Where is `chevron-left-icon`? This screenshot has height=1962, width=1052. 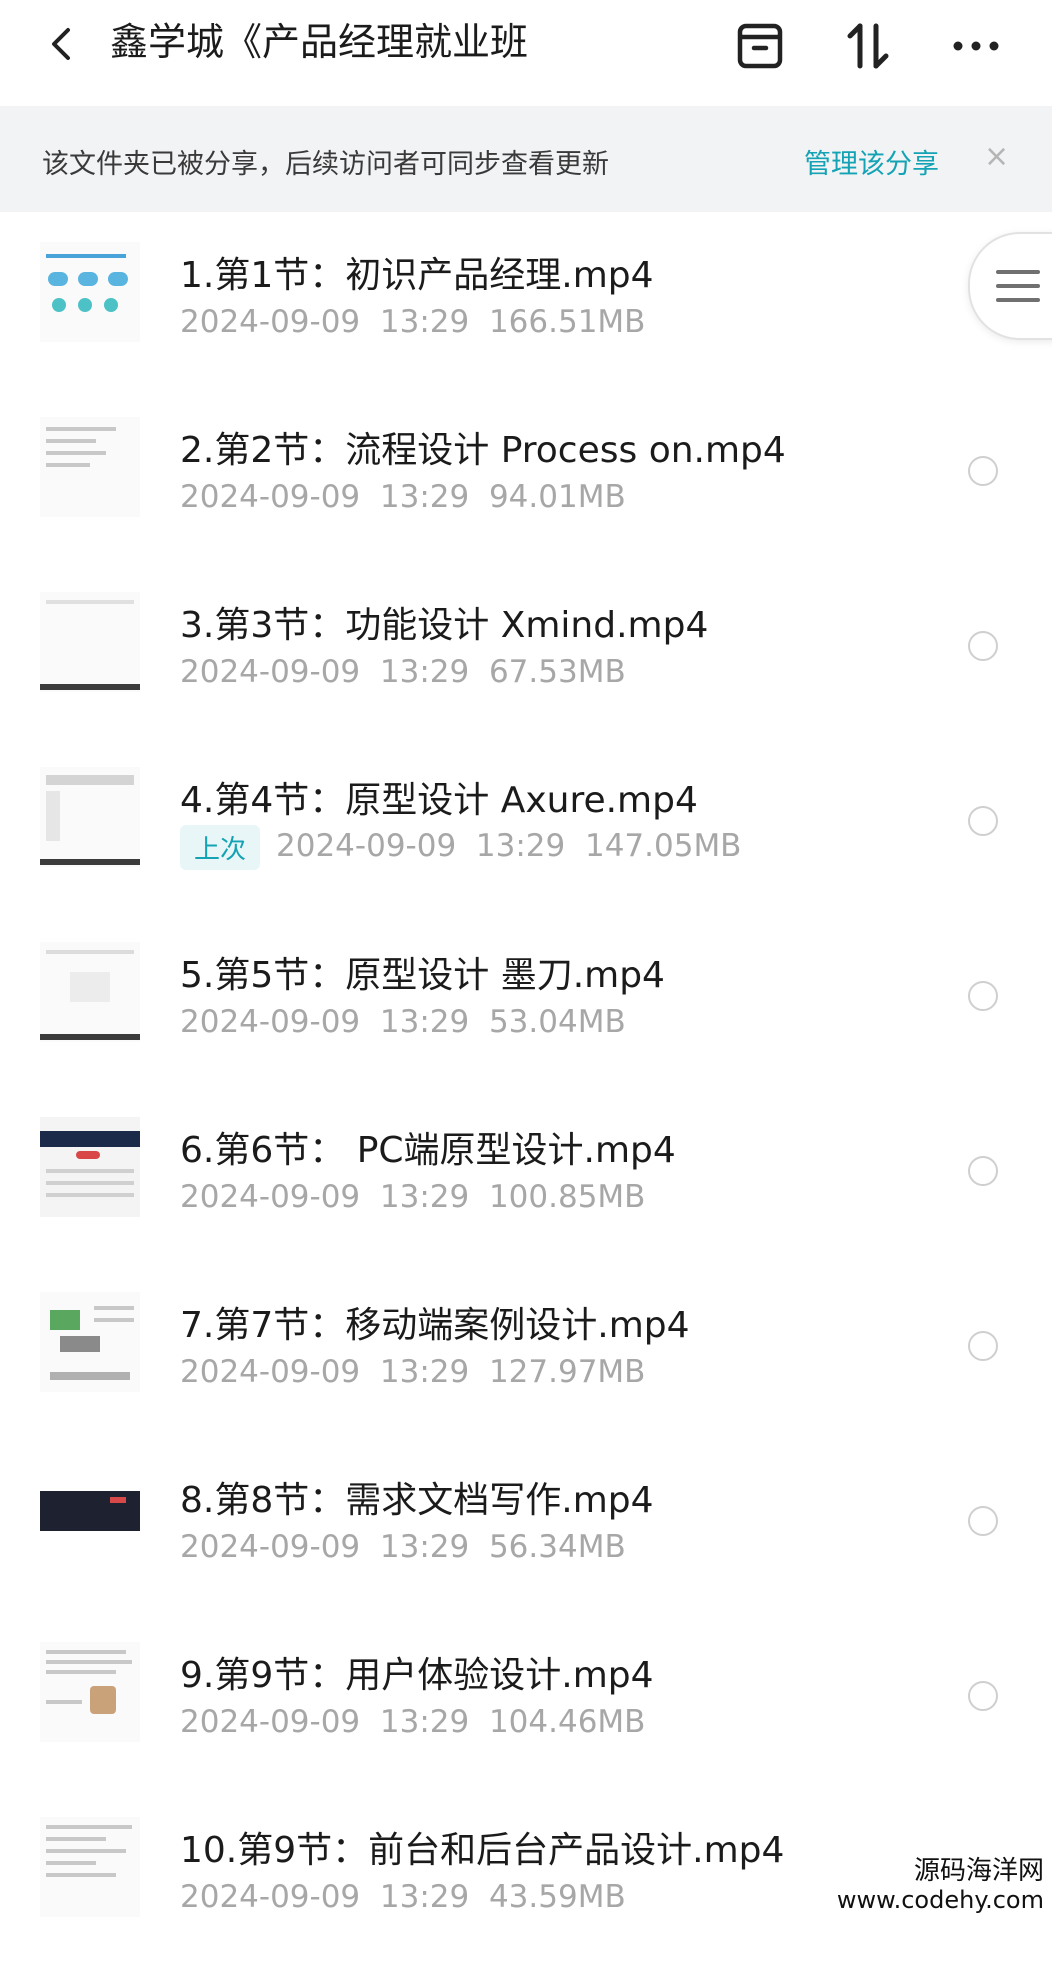 chevron-left-icon is located at coordinates (61, 44).